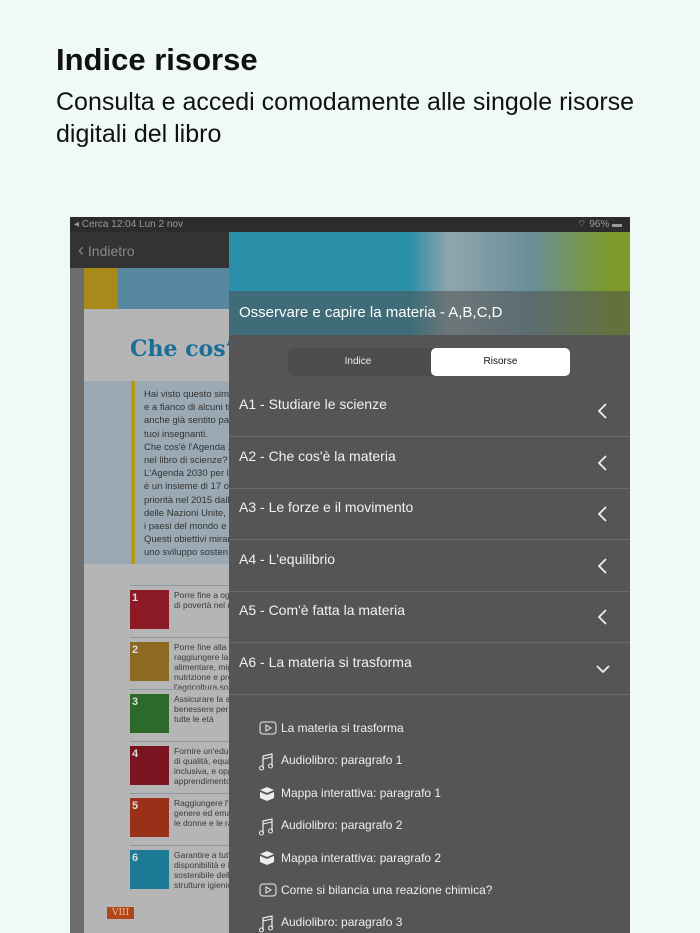 The image size is (700, 933). Describe the element at coordinates (186, 553) in the screenshot. I see `book-text-line: uno sviluppo sosten` at that location.